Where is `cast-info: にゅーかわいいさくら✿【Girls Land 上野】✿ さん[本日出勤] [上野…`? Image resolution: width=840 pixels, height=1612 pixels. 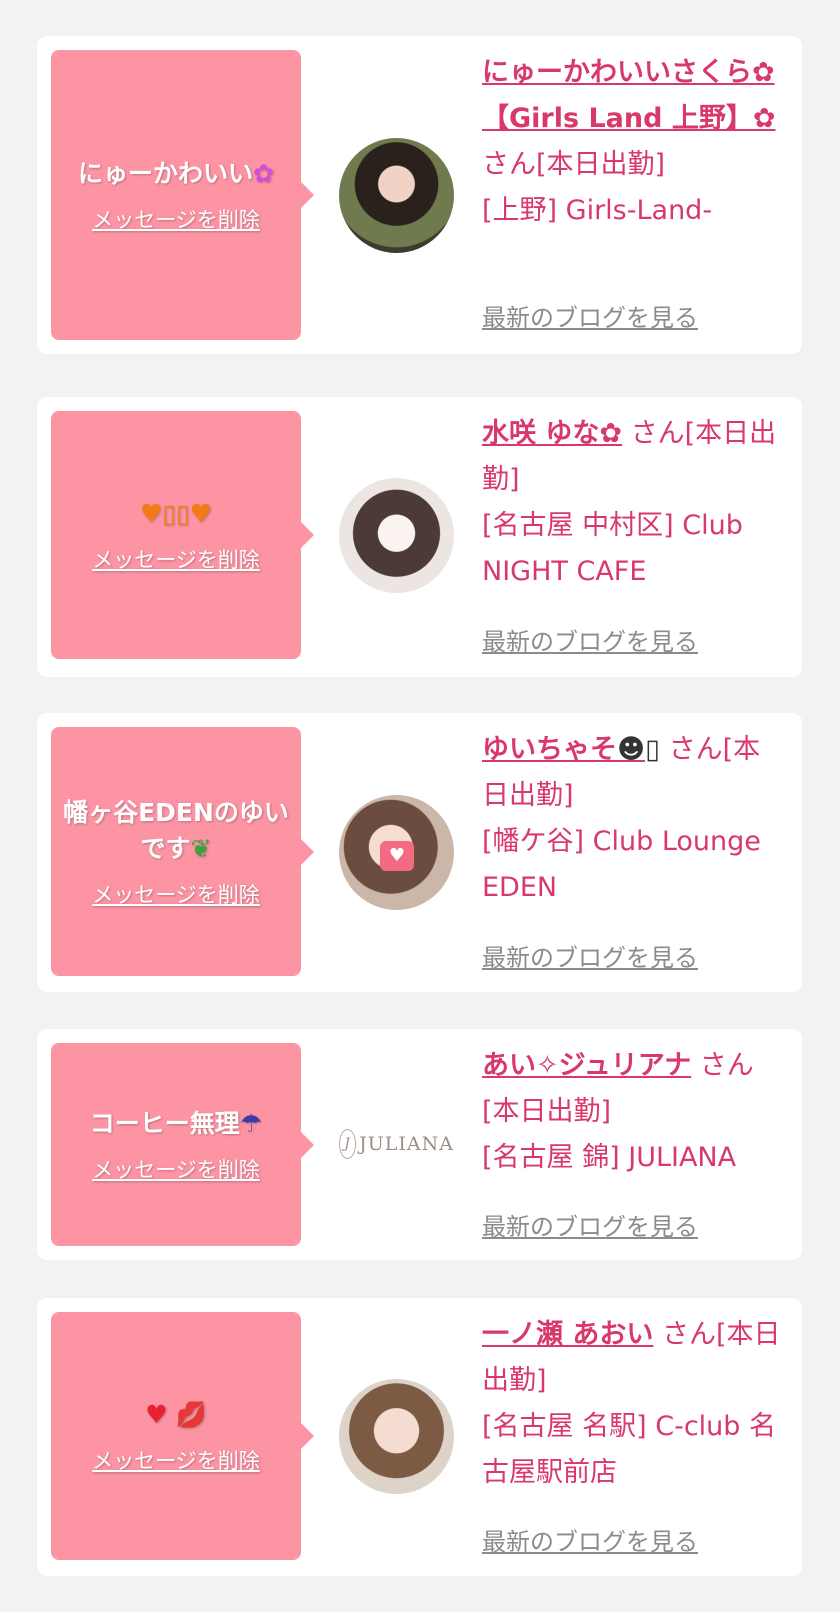 cast-info: にゅーかわいいさくら✿【Girls Land 上野】✿ さん[本日出勤] [上野… is located at coordinates (634, 142).